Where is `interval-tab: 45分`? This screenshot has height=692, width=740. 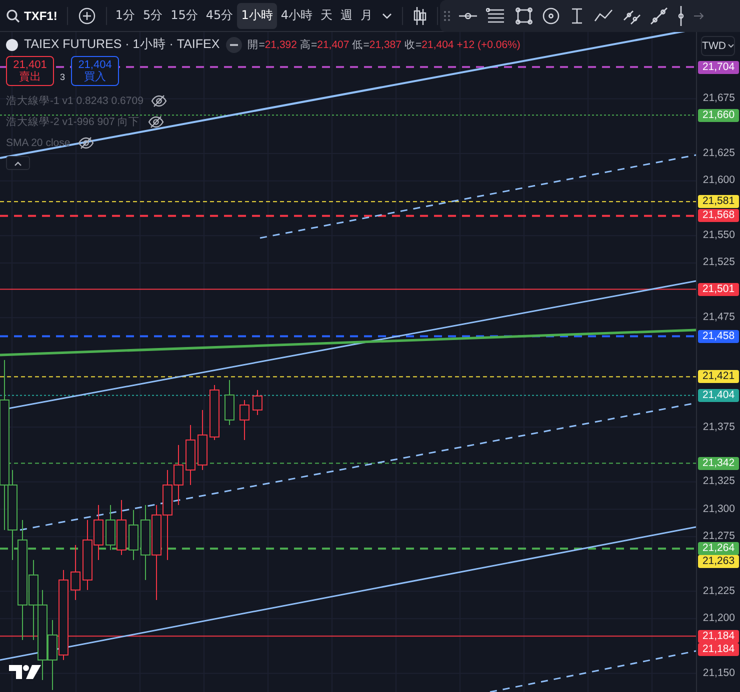
interval-tab: 45分 is located at coordinates (220, 15).